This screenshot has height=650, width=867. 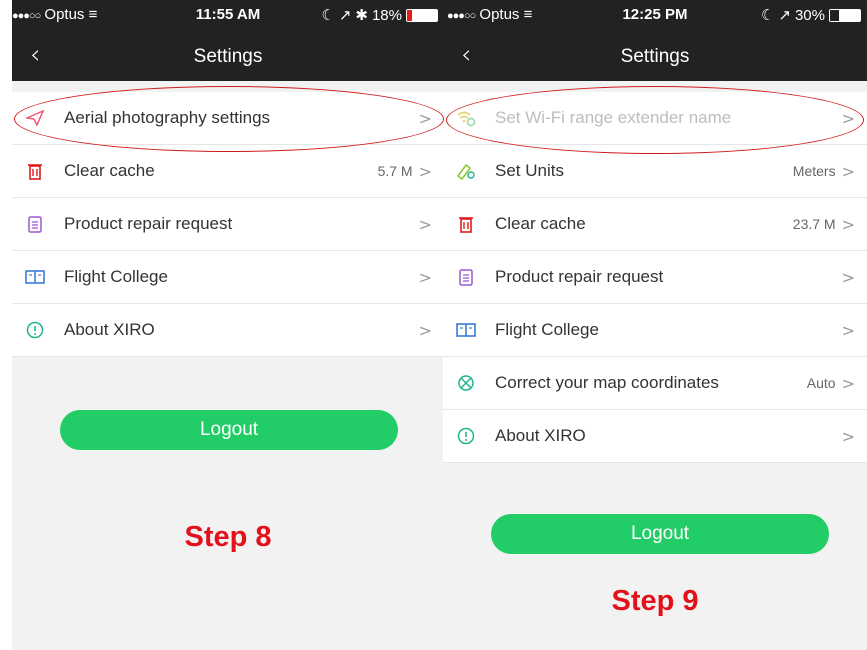 I want to click on settings-row-clear-cache: Clear cache 5.7 M >, so click(x=228, y=171).